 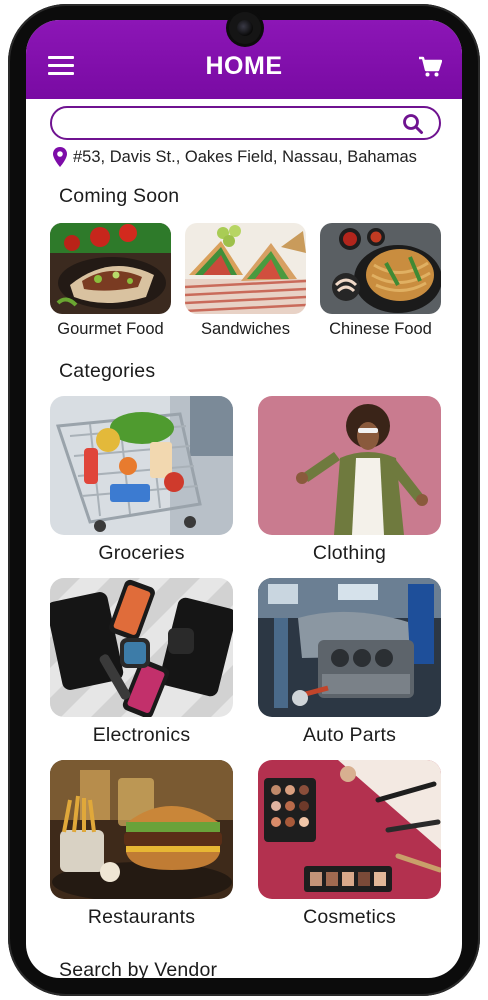 I want to click on clothing-image, so click(x=349, y=465).